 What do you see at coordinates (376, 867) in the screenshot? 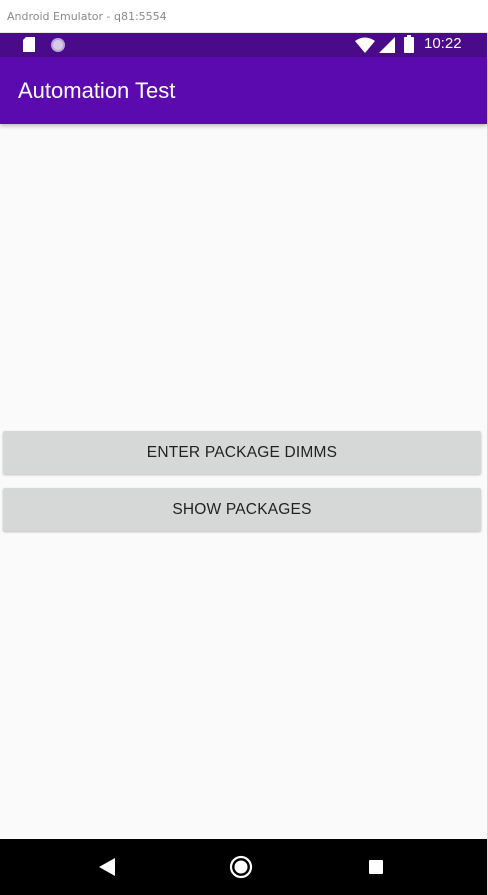
I see `recents-icon` at bounding box center [376, 867].